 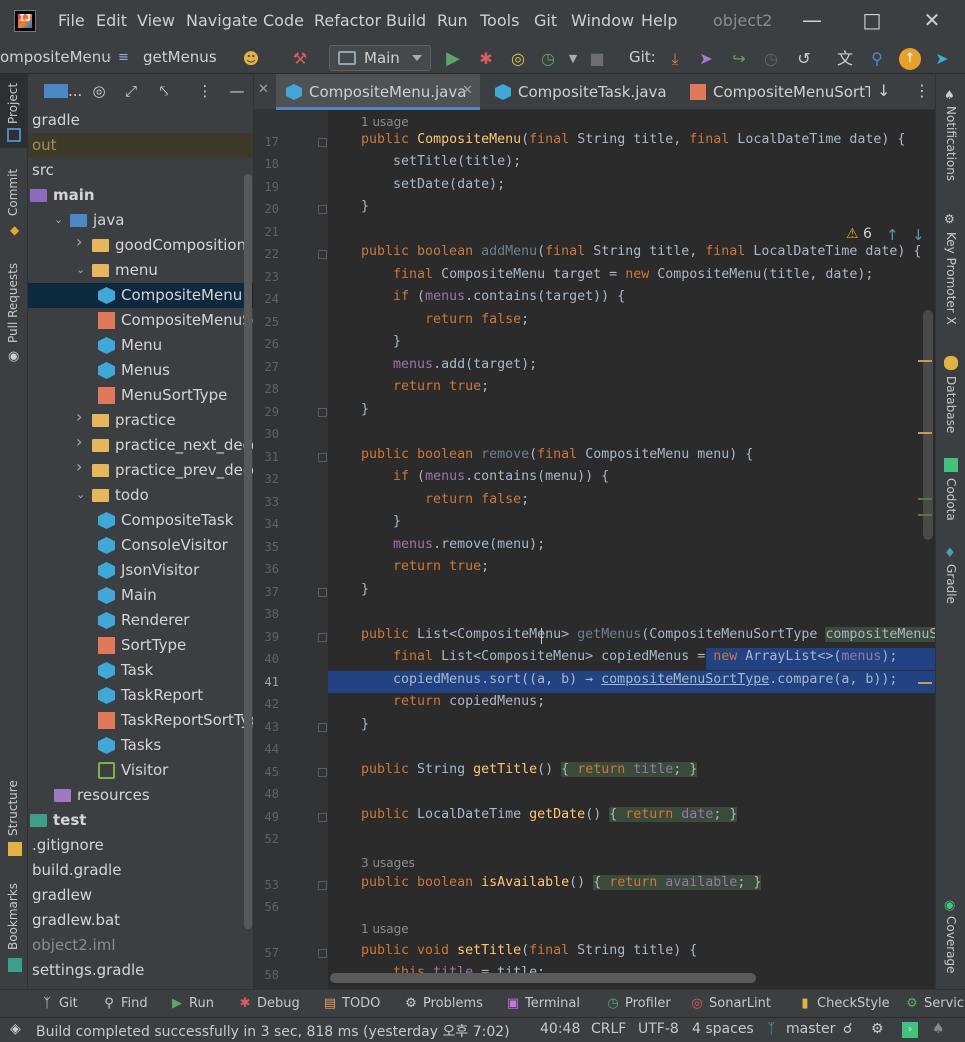 What do you see at coordinates (140, 245) in the screenshot?
I see `tree-item: › goodComposition` at bounding box center [140, 245].